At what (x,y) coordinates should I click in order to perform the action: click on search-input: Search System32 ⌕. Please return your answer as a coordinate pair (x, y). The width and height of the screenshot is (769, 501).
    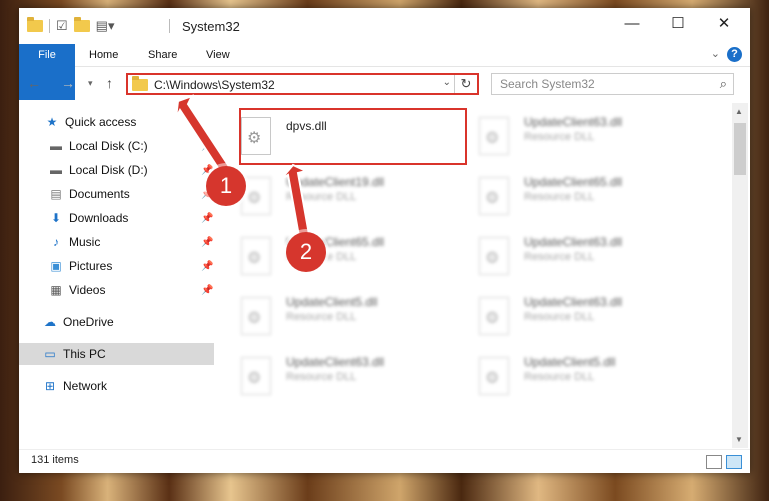
    Looking at the image, I should click on (612, 84).